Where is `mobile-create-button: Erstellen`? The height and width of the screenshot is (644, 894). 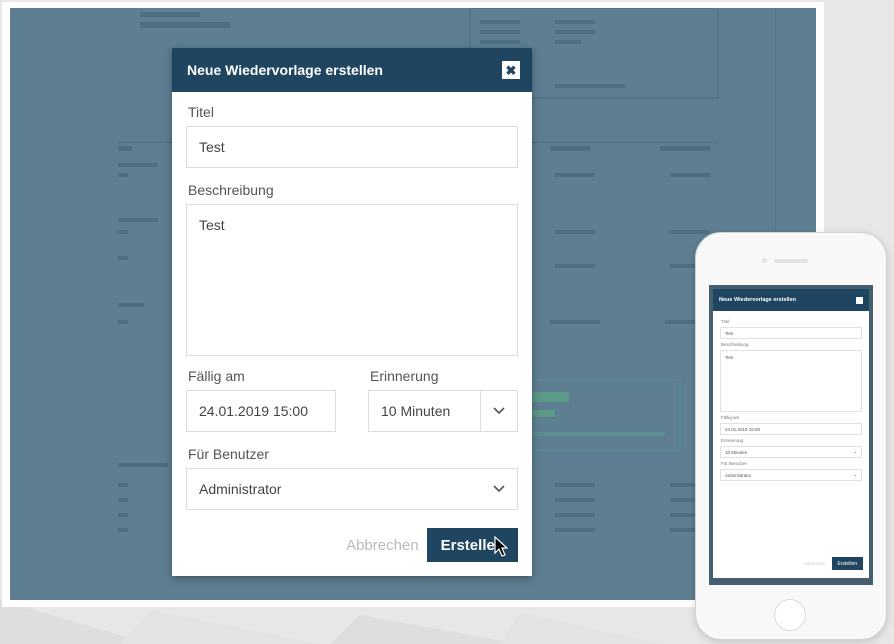 mobile-create-button: Erstellen is located at coordinates (847, 563).